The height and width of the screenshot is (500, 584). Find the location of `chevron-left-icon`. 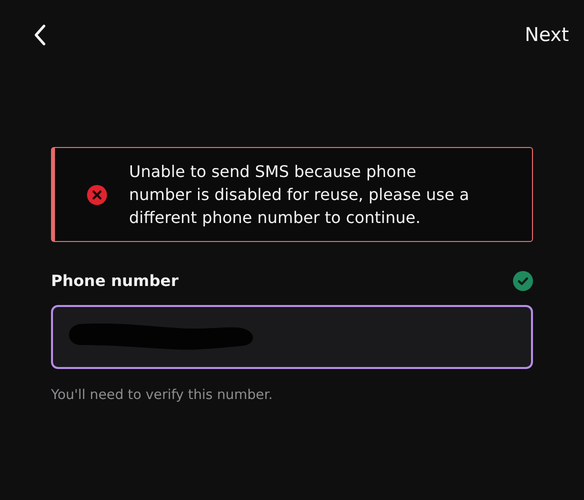

chevron-left-icon is located at coordinates (40, 35).